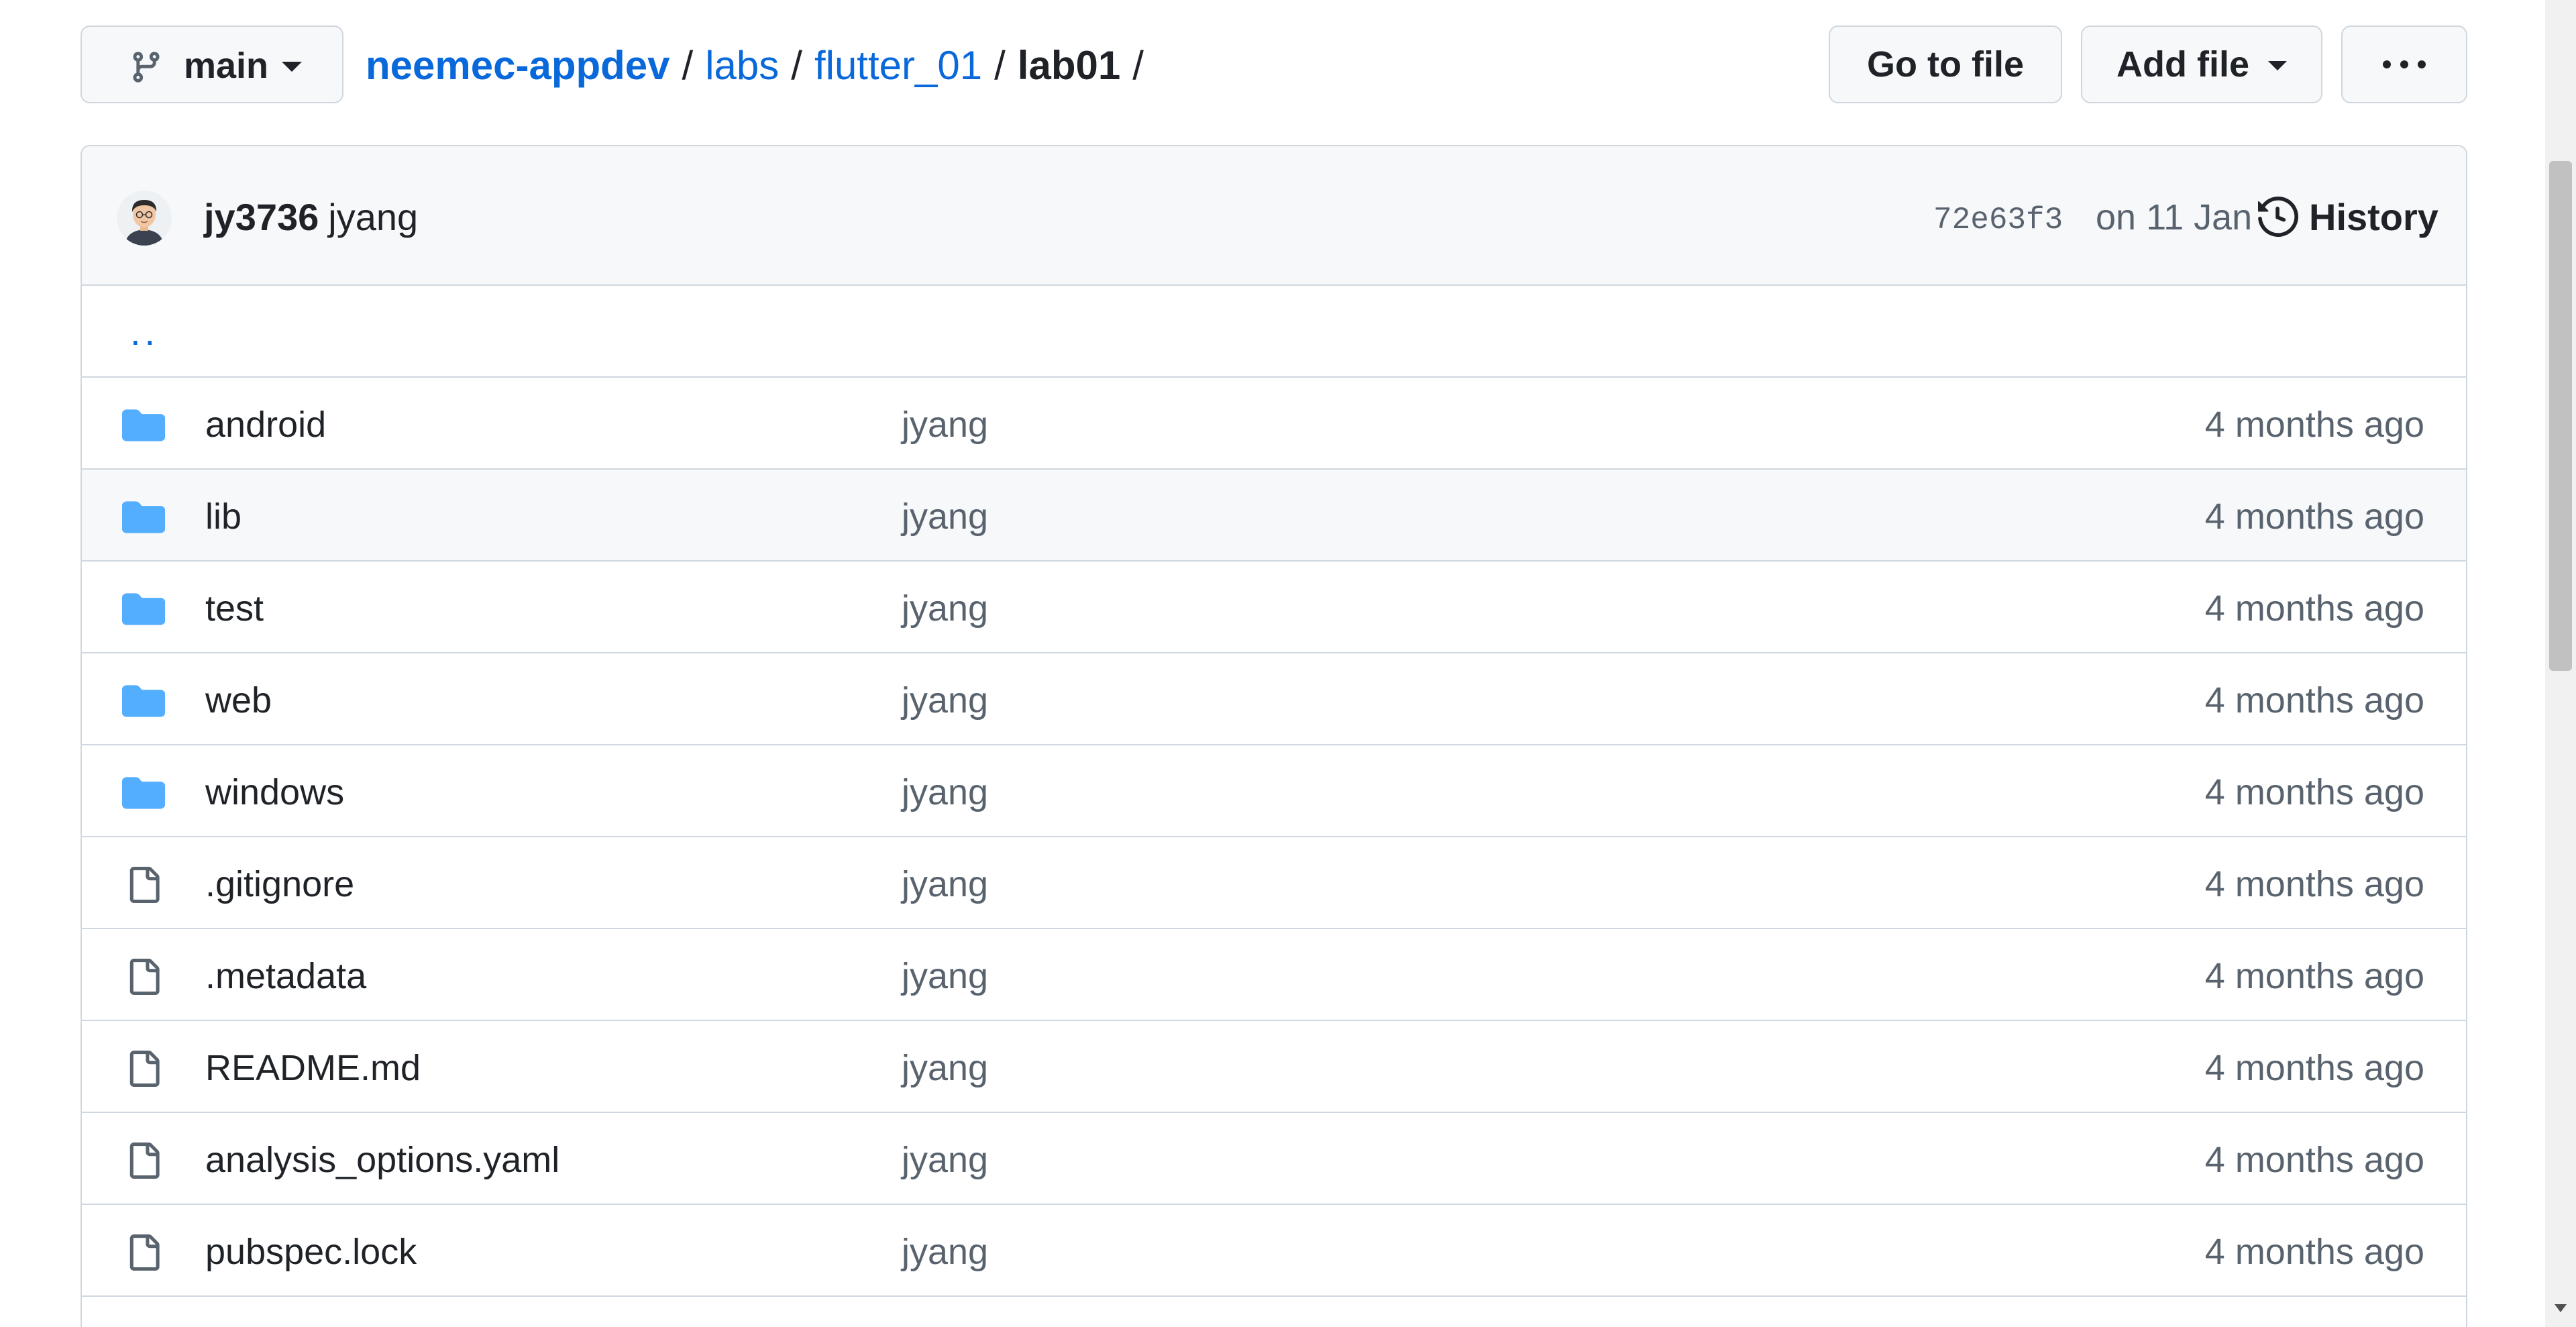 The image size is (2576, 1327). I want to click on add-file-label: Add file, so click(2182, 64).